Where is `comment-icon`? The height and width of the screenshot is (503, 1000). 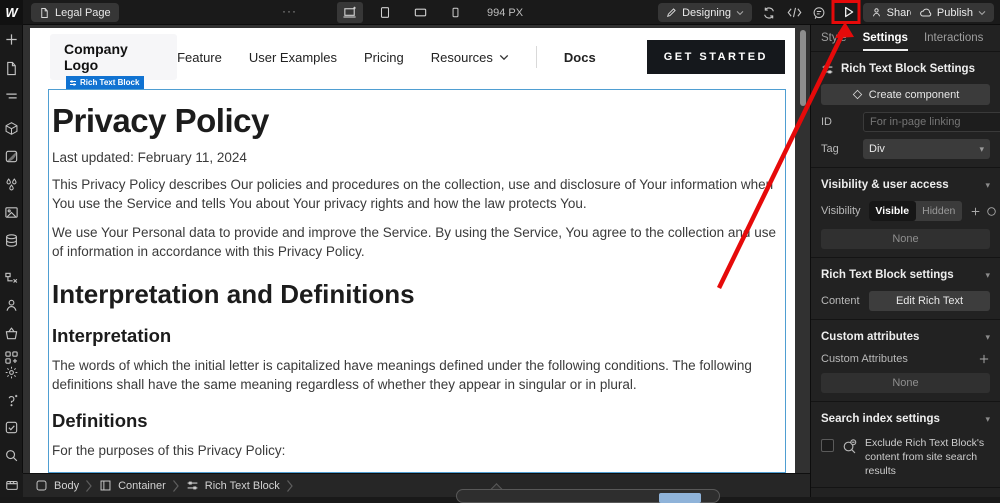
comment-icon is located at coordinates (819, 12).